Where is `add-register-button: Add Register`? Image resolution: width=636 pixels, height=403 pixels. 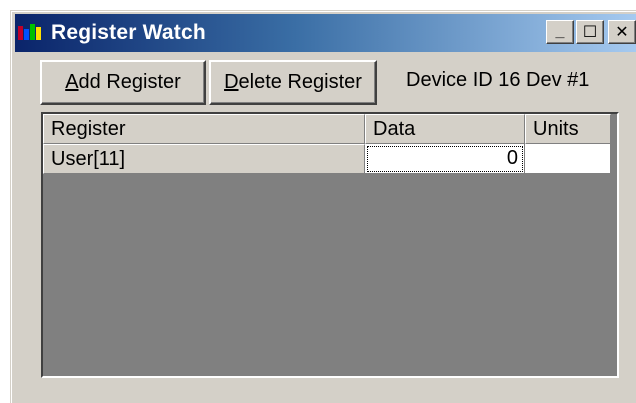
add-register-button: Add Register is located at coordinates (123, 82).